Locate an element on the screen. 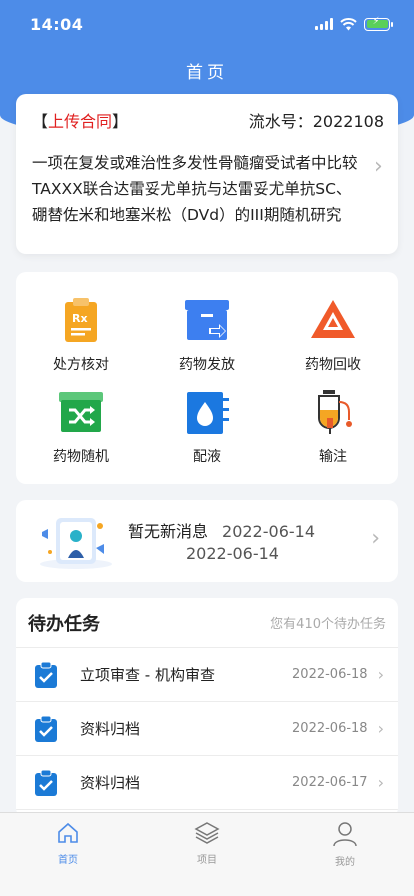  home-icon is located at coordinates (68, 832).